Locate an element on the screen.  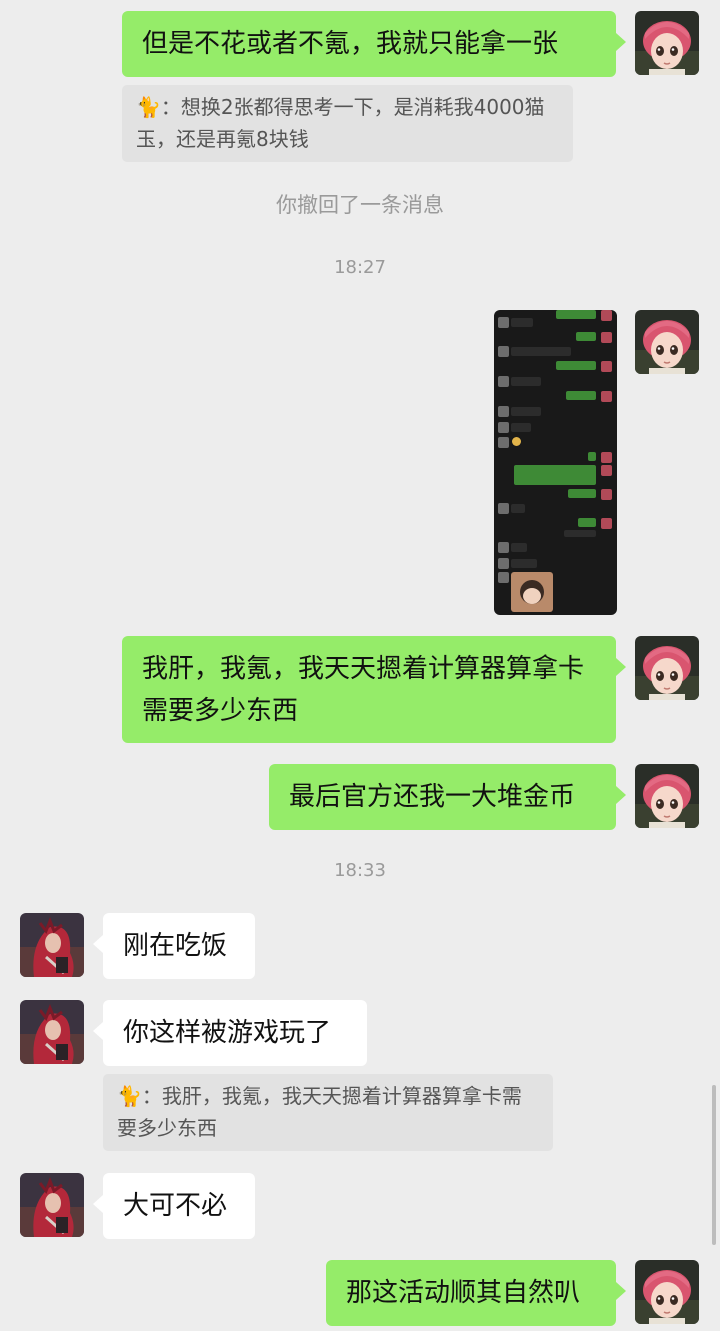
message-text: 刚在吃饭 is located at coordinates (175, 946).